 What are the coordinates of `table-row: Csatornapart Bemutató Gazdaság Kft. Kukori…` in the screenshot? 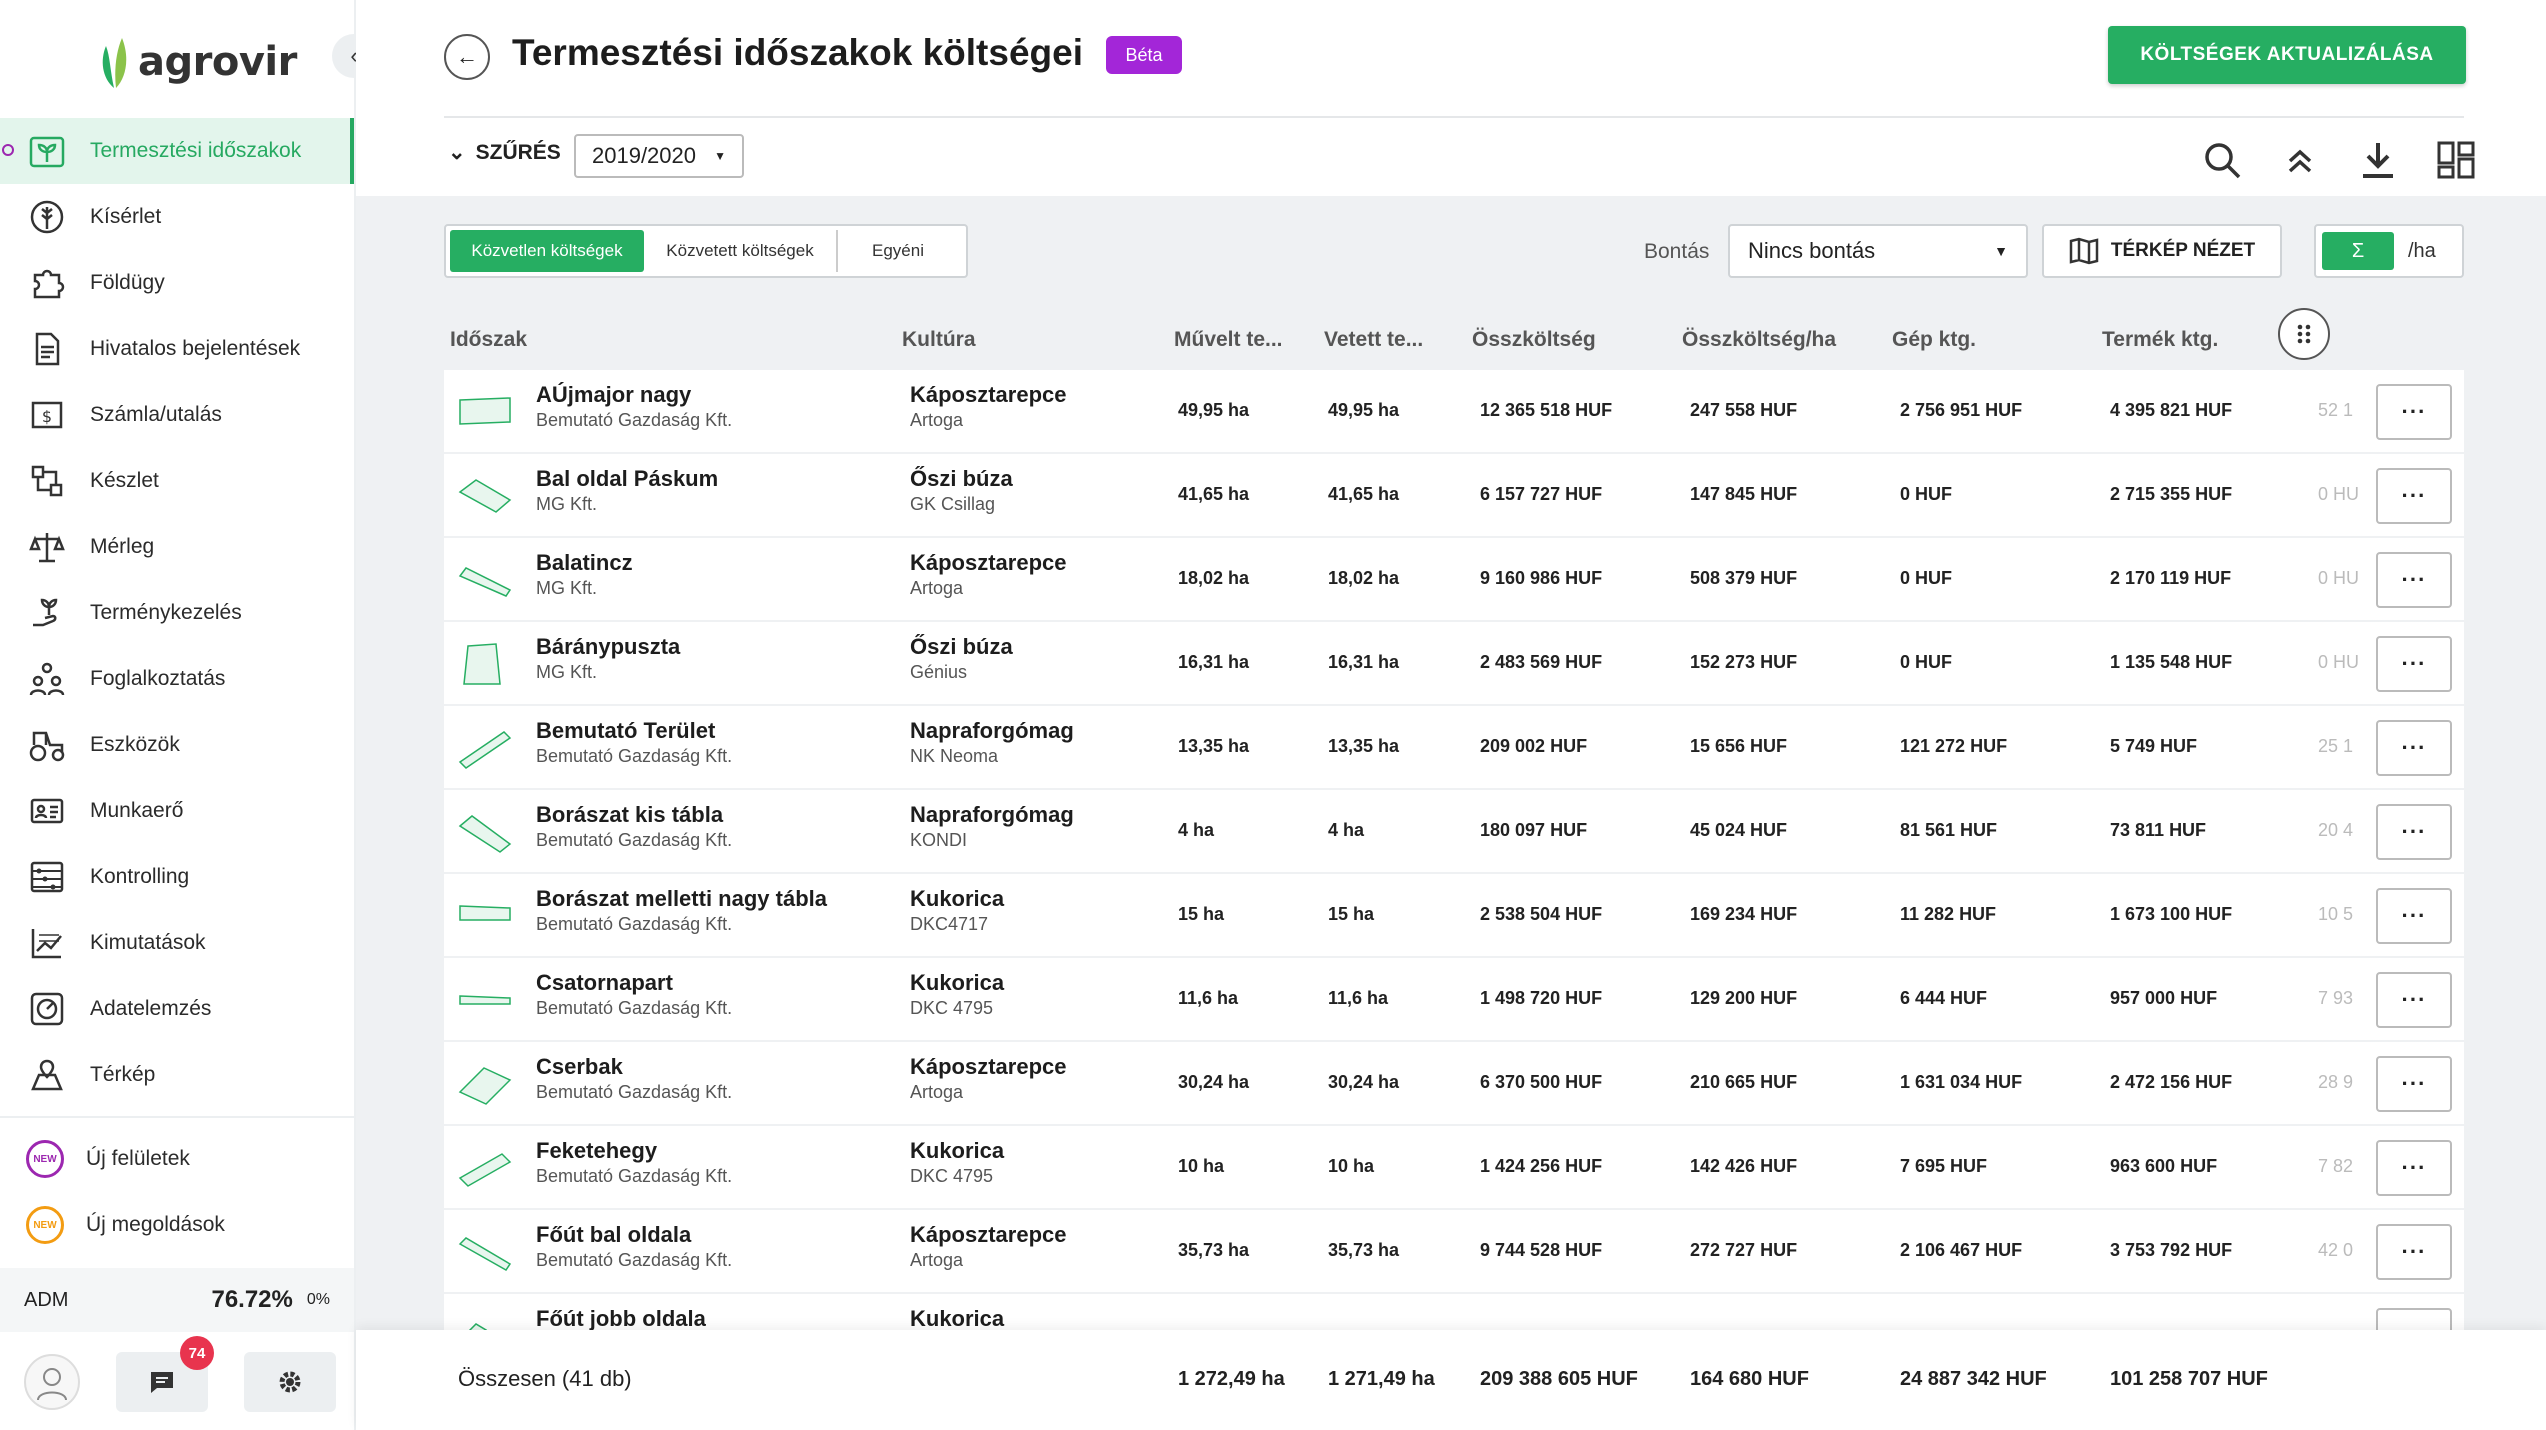 It's located at (1454, 999).